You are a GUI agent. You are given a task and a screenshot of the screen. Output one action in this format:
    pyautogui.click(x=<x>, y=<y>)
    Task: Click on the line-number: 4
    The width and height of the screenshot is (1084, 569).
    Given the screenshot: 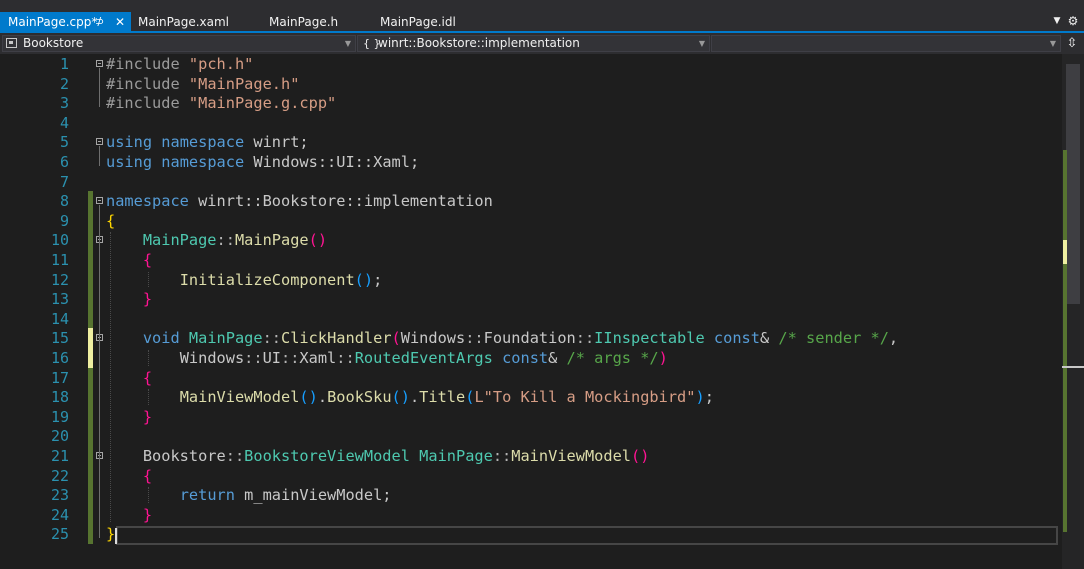 What is the action you would take?
    pyautogui.click(x=64, y=122)
    